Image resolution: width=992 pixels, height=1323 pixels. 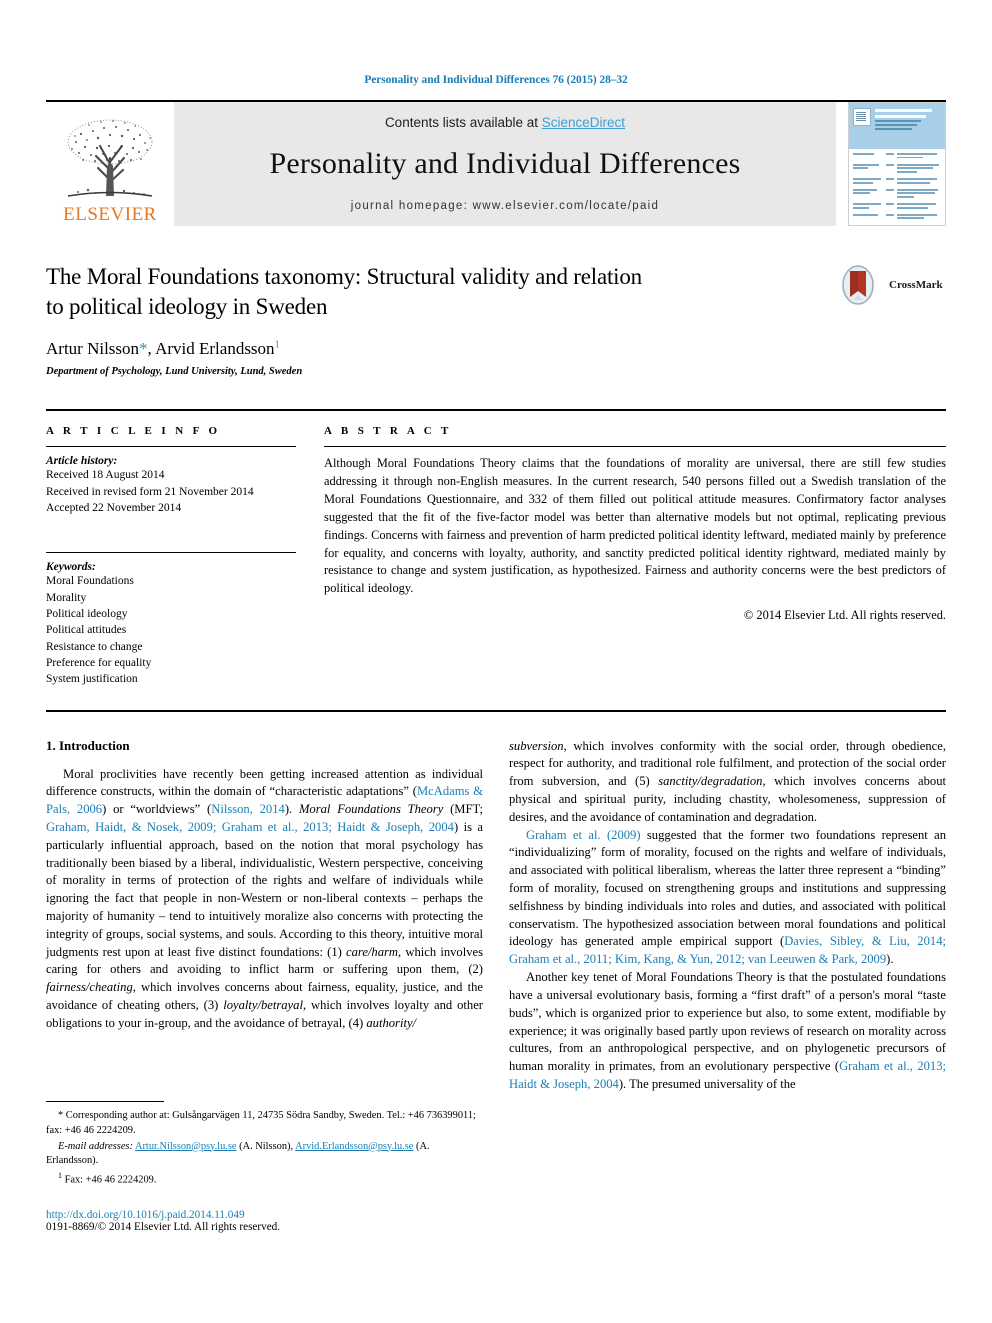 What do you see at coordinates (66, 597) in the screenshot?
I see `keyword-item: Morality` at bounding box center [66, 597].